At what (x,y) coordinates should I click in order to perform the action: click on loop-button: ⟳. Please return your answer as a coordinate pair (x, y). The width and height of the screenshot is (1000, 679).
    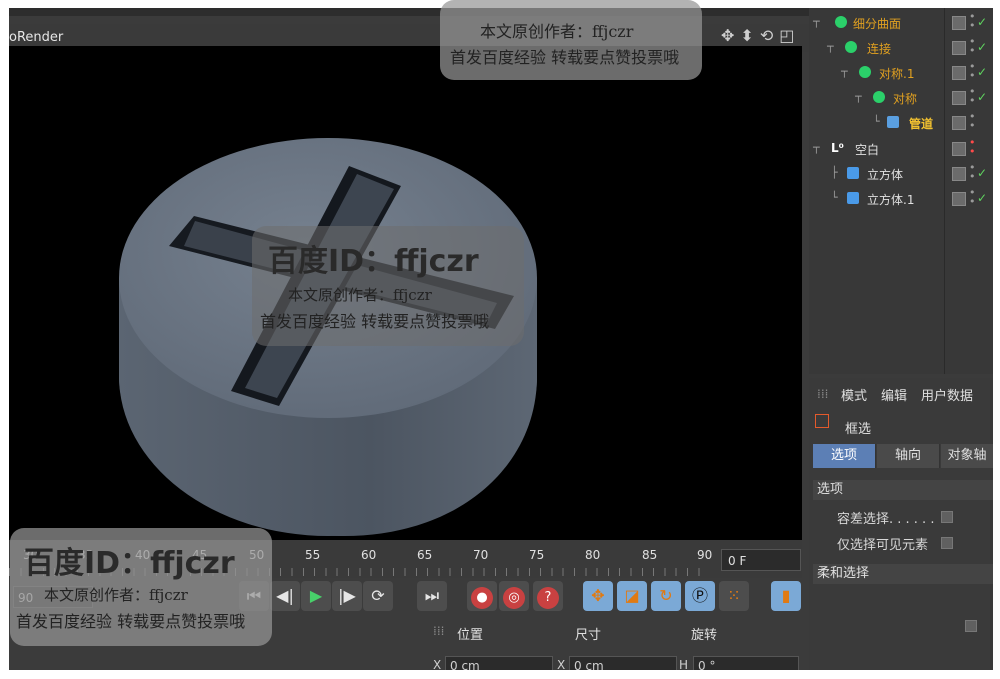
    Looking at the image, I should click on (378, 596).